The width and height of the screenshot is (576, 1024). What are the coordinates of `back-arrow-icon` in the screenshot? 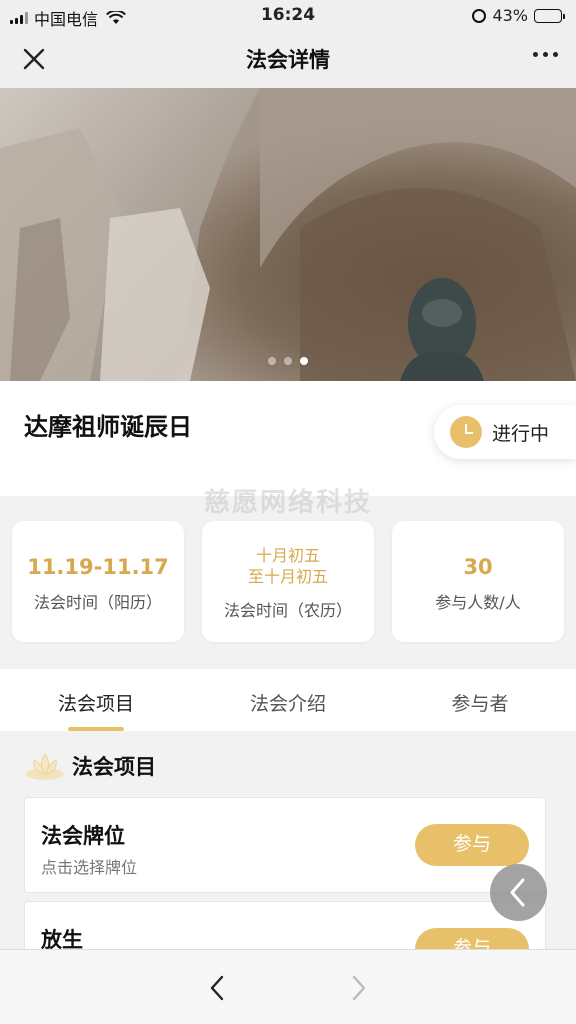 It's located at (218, 988).